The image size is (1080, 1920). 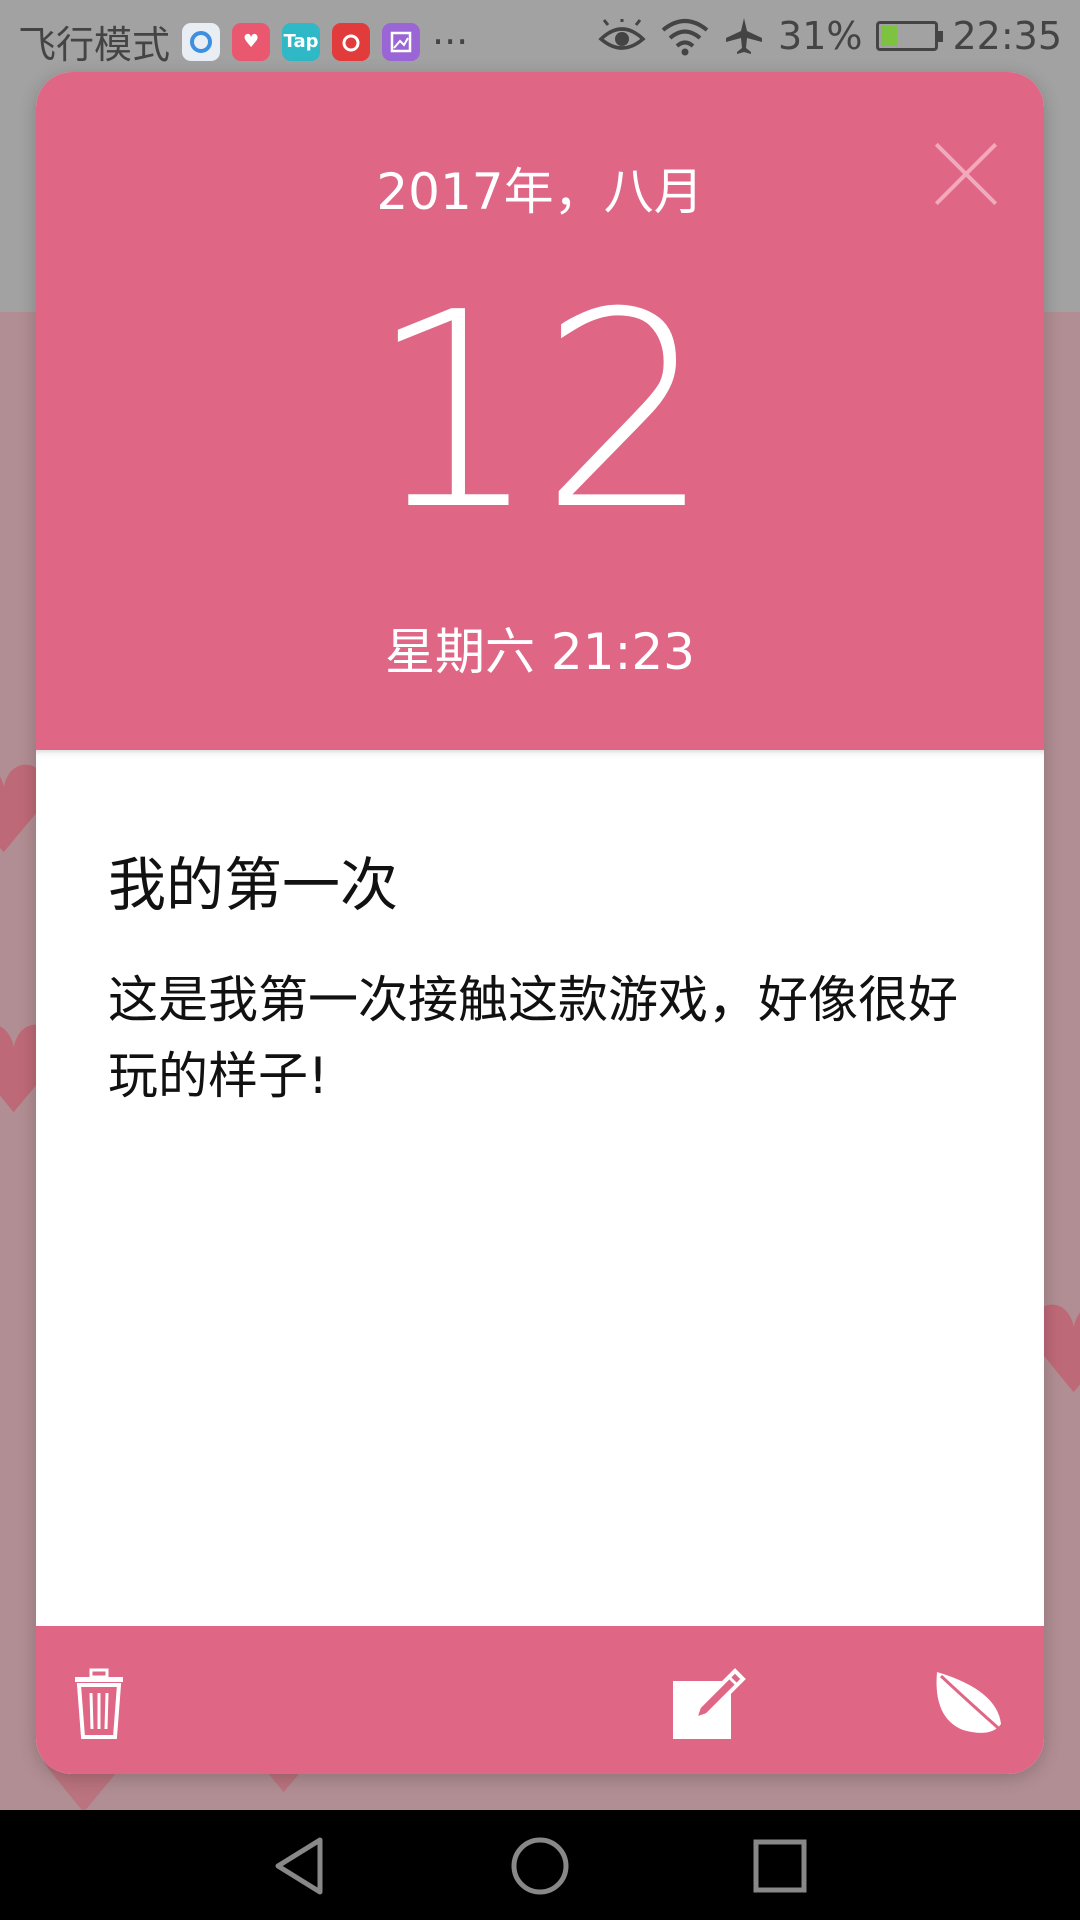 What do you see at coordinates (251, 41) in the screenshot?
I see `health-app-icon: ♥` at bounding box center [251, 41].